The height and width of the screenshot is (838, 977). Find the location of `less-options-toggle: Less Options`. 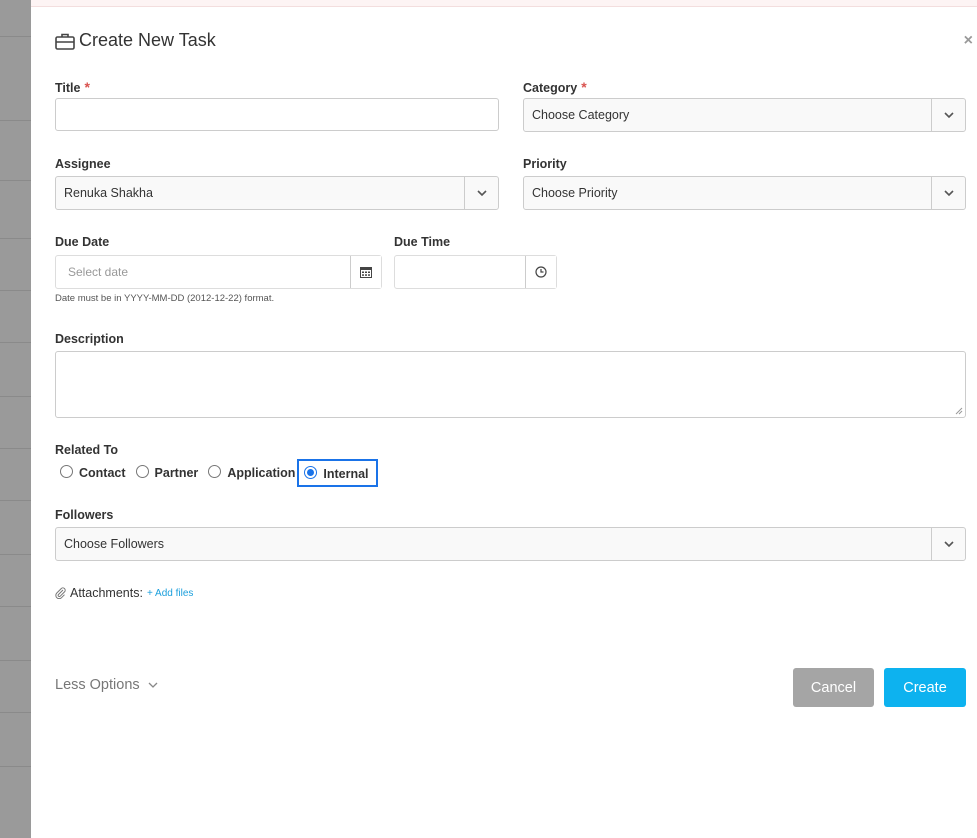

less-options-toggle: Less Options is located at coordinates (106, 685).